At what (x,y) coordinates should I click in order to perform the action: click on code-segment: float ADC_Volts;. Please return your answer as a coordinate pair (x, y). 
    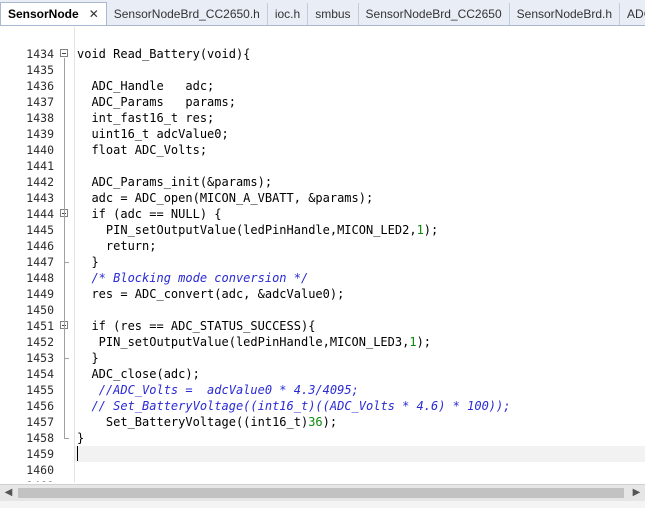
    Looking at the image, I should click on (142, 150).